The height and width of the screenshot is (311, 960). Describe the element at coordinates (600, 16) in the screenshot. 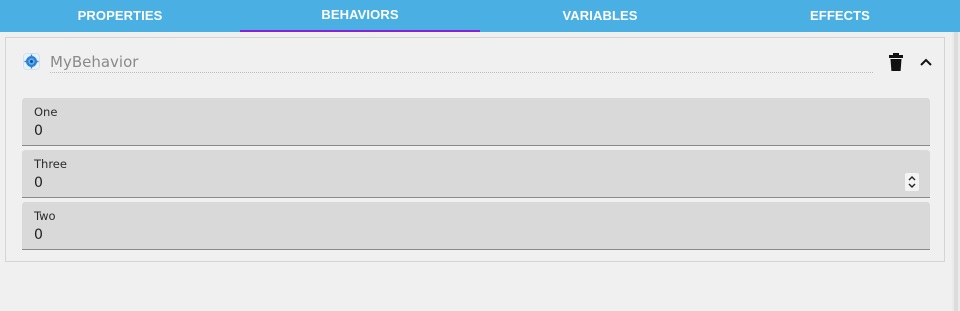

I see `tab-variables: VARIABLES` at that location.